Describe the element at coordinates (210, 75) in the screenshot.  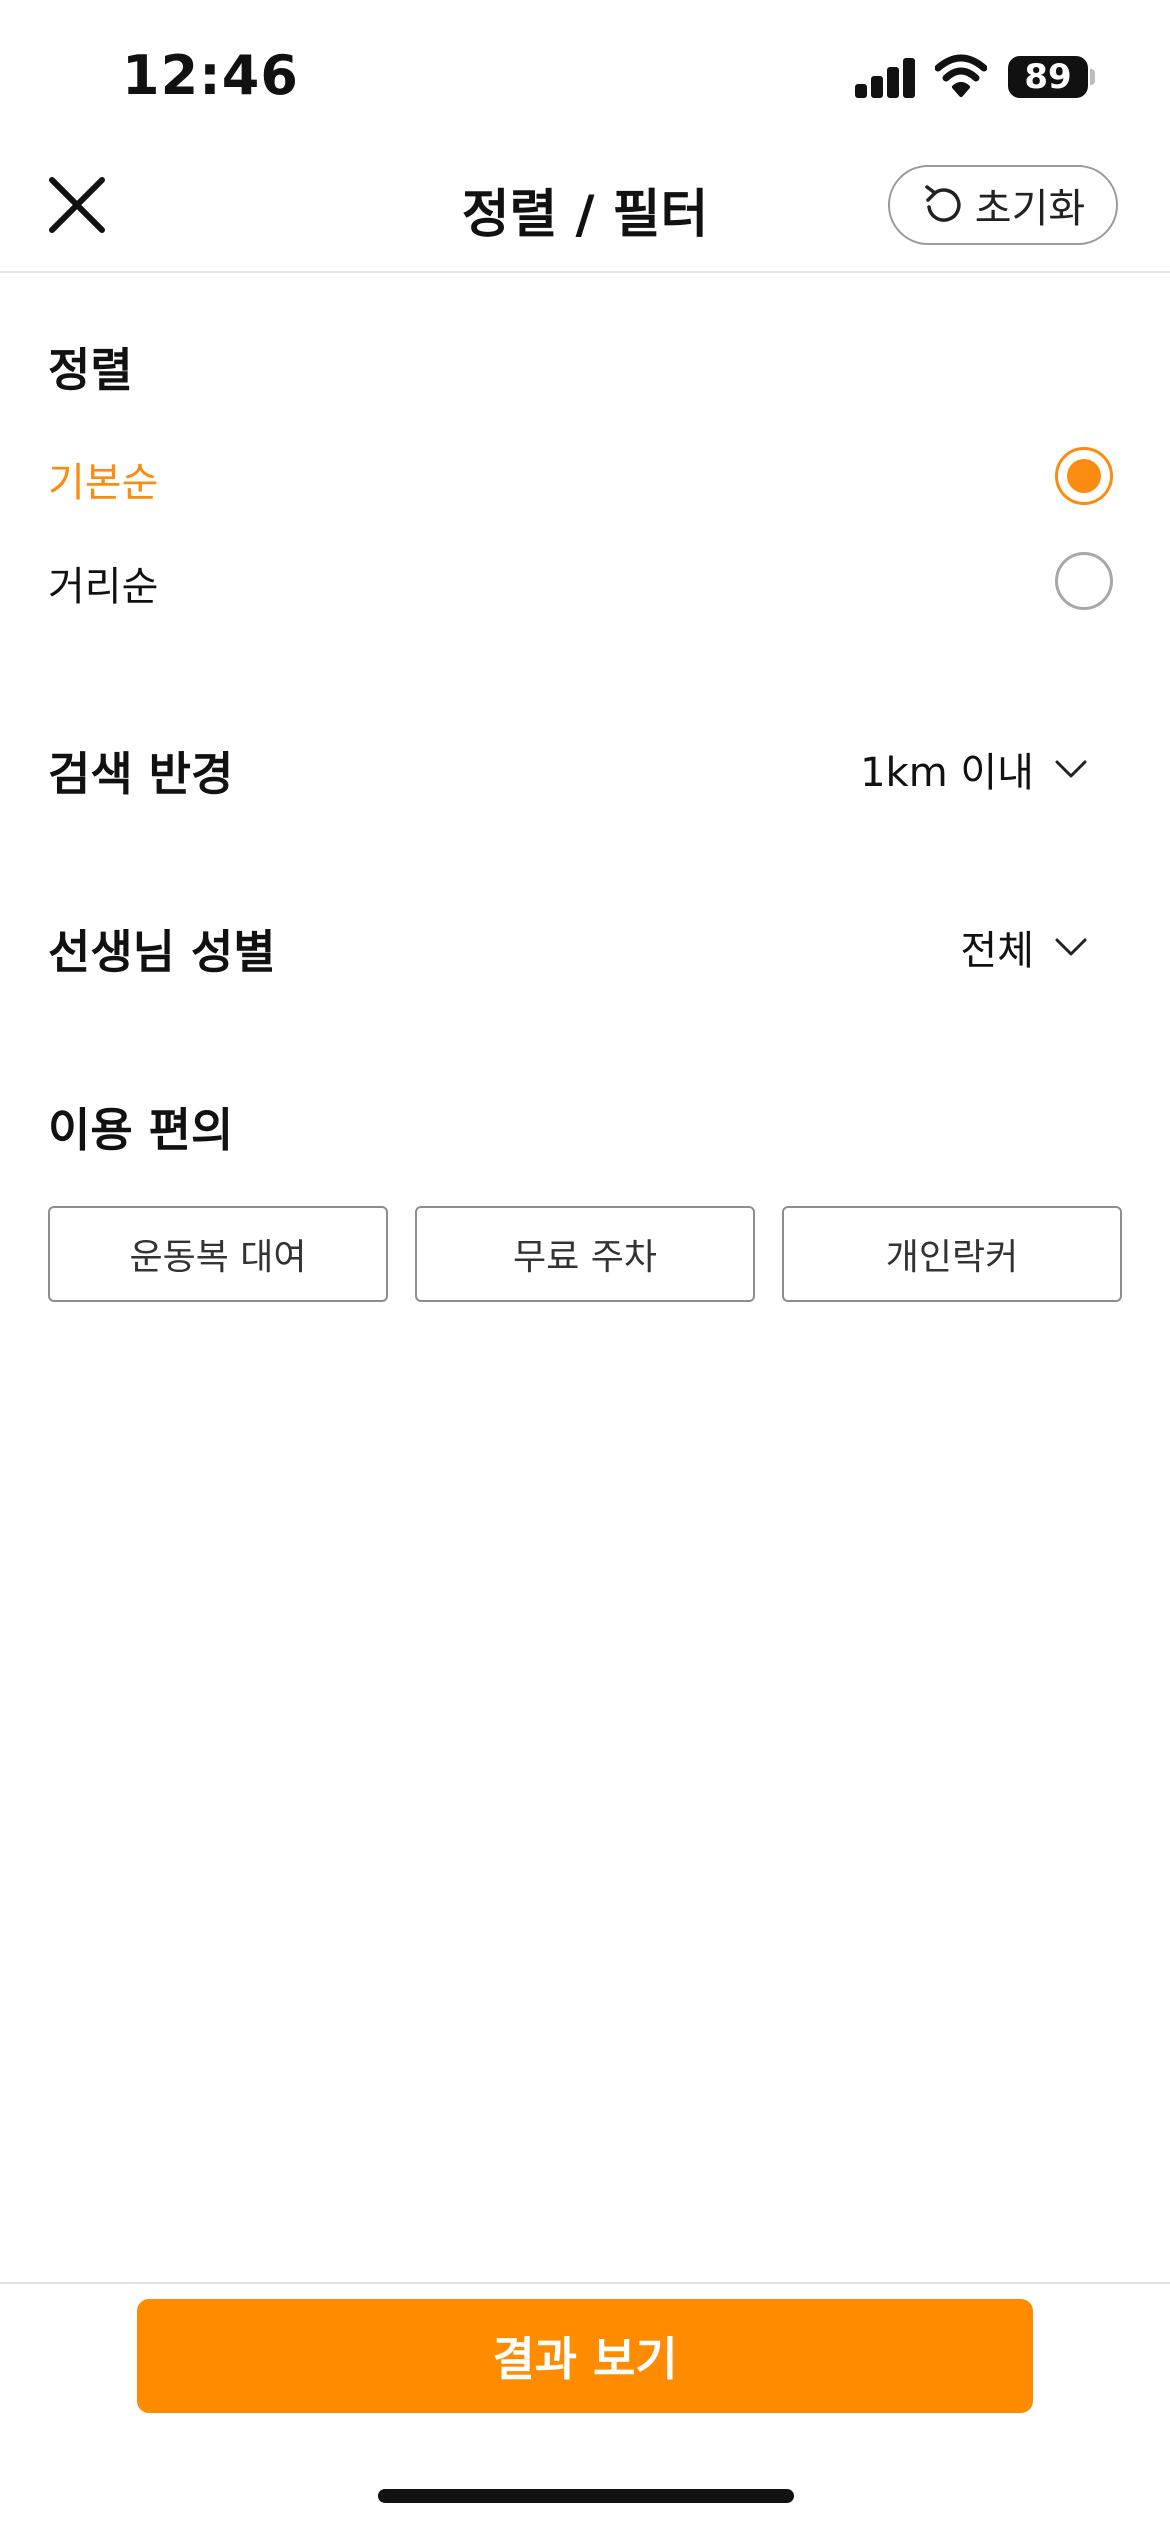
I see `status-time: 12:46` at that location.